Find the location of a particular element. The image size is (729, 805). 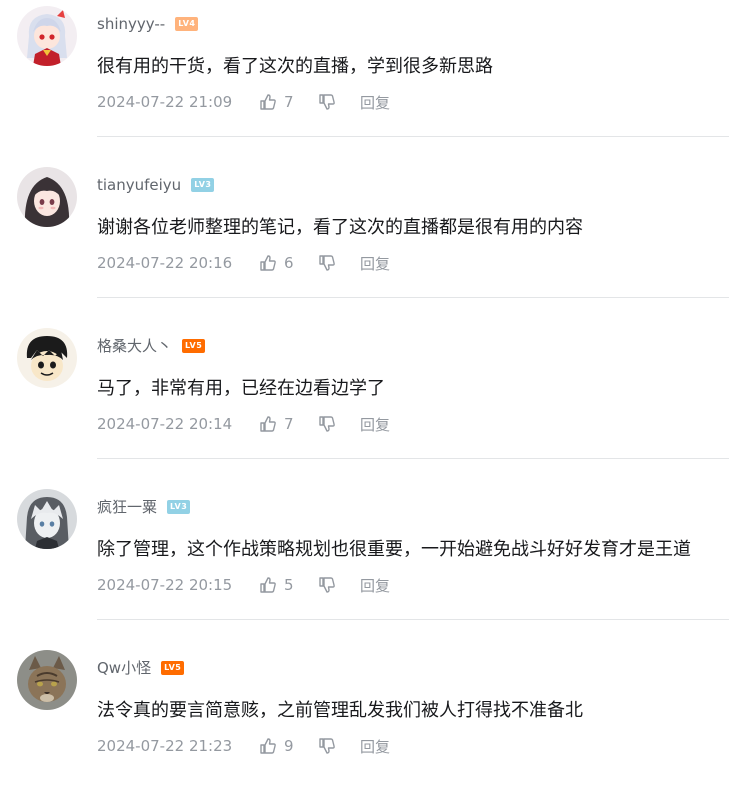

comment-time: 2024-07-22 21:23 is located at coordinates (165, 746).